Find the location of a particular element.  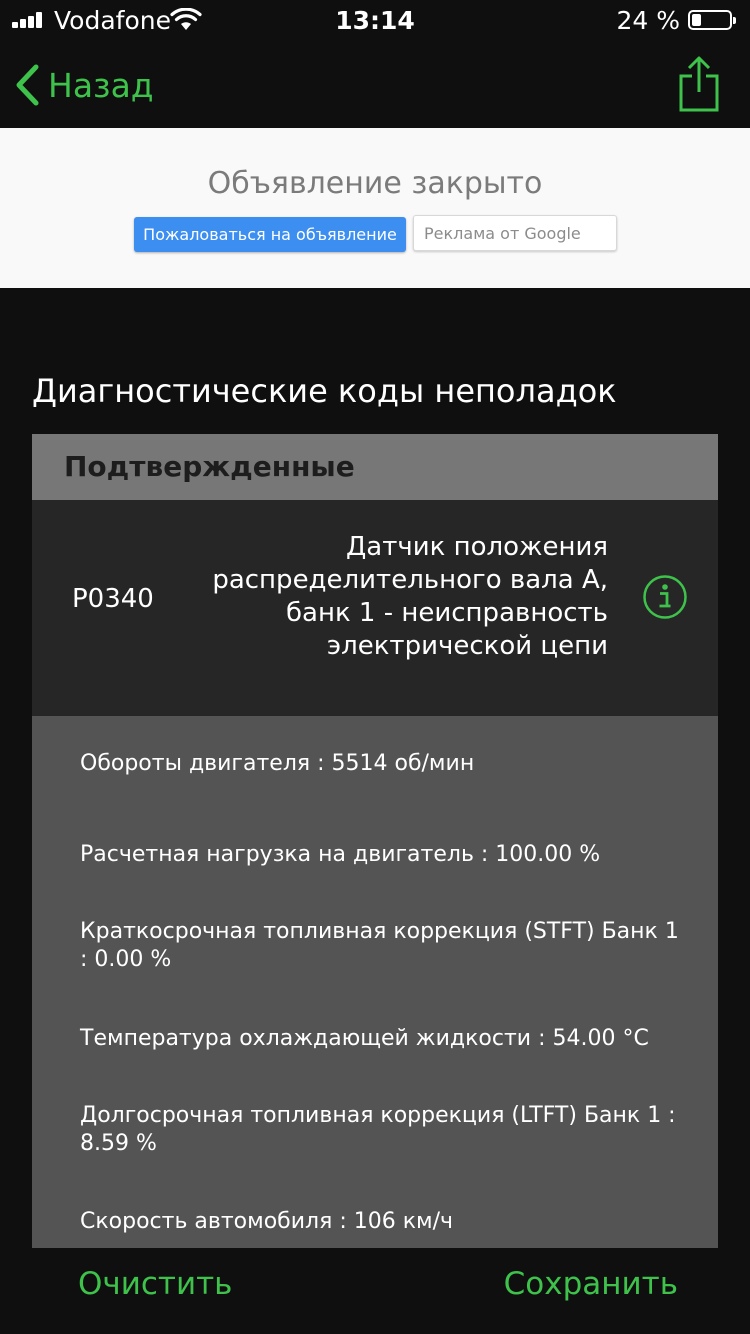

nav-bar: Назад is located at coordinates (375, 84).